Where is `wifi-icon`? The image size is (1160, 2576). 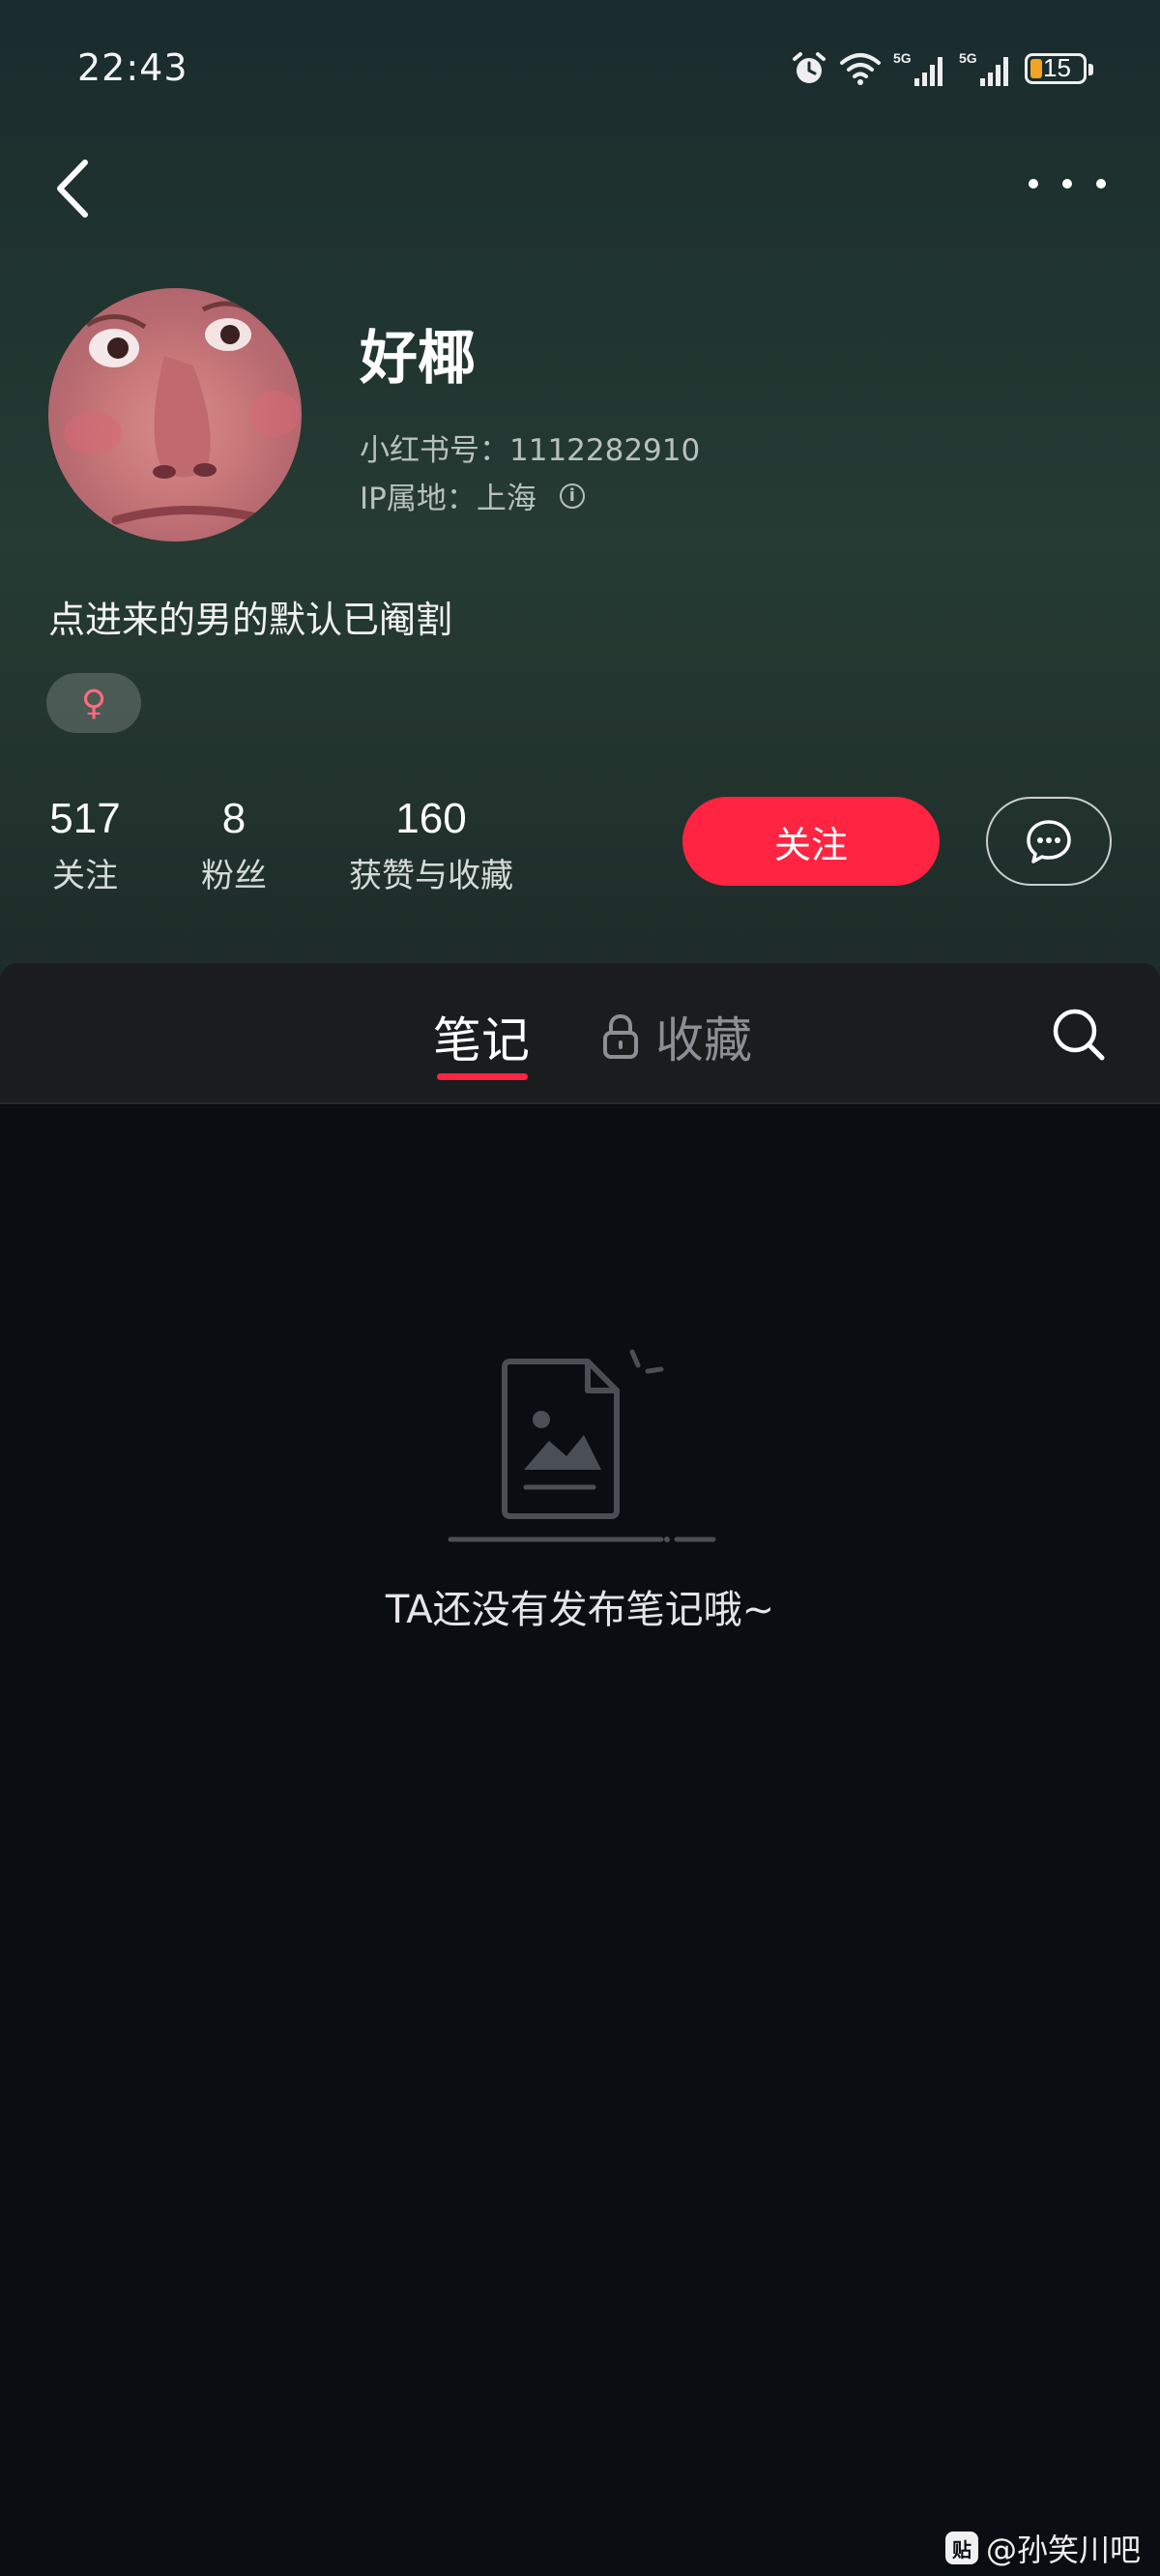 wifi-icon is located at coordinates (860, 69).